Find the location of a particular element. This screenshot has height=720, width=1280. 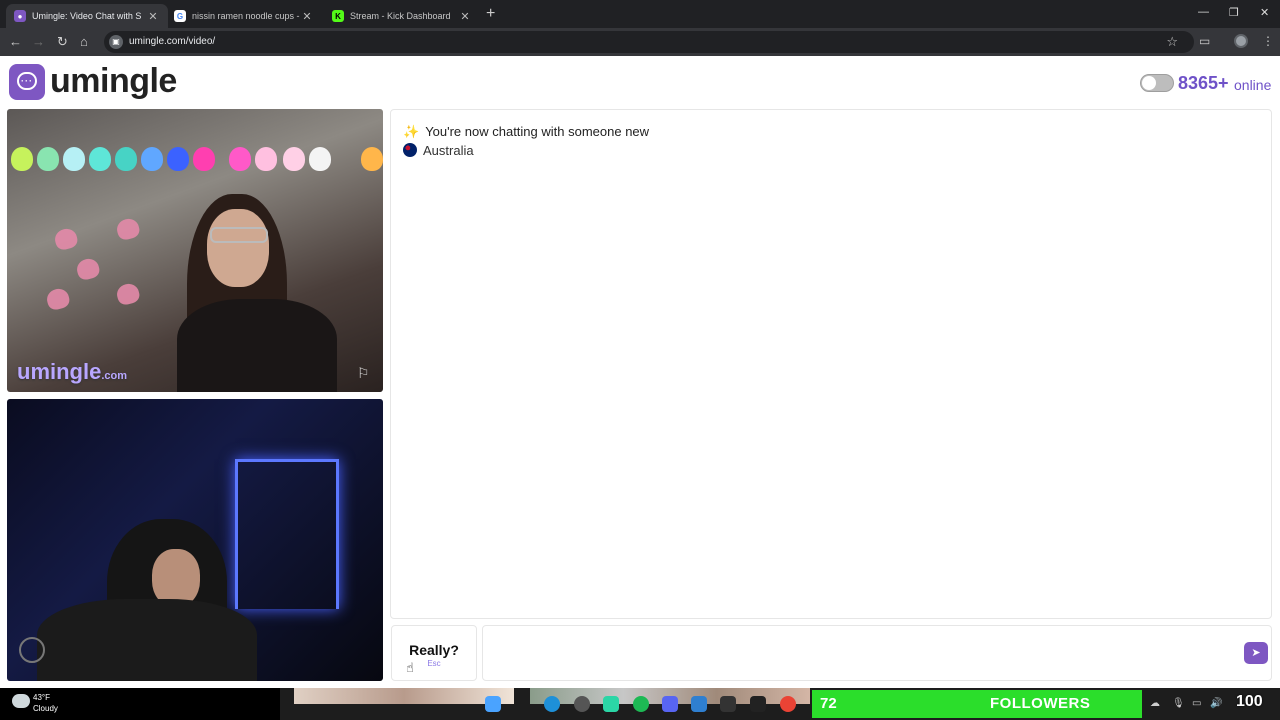

tab-title: Umingle: Video Chat with S is located at coordinates (87, 16).